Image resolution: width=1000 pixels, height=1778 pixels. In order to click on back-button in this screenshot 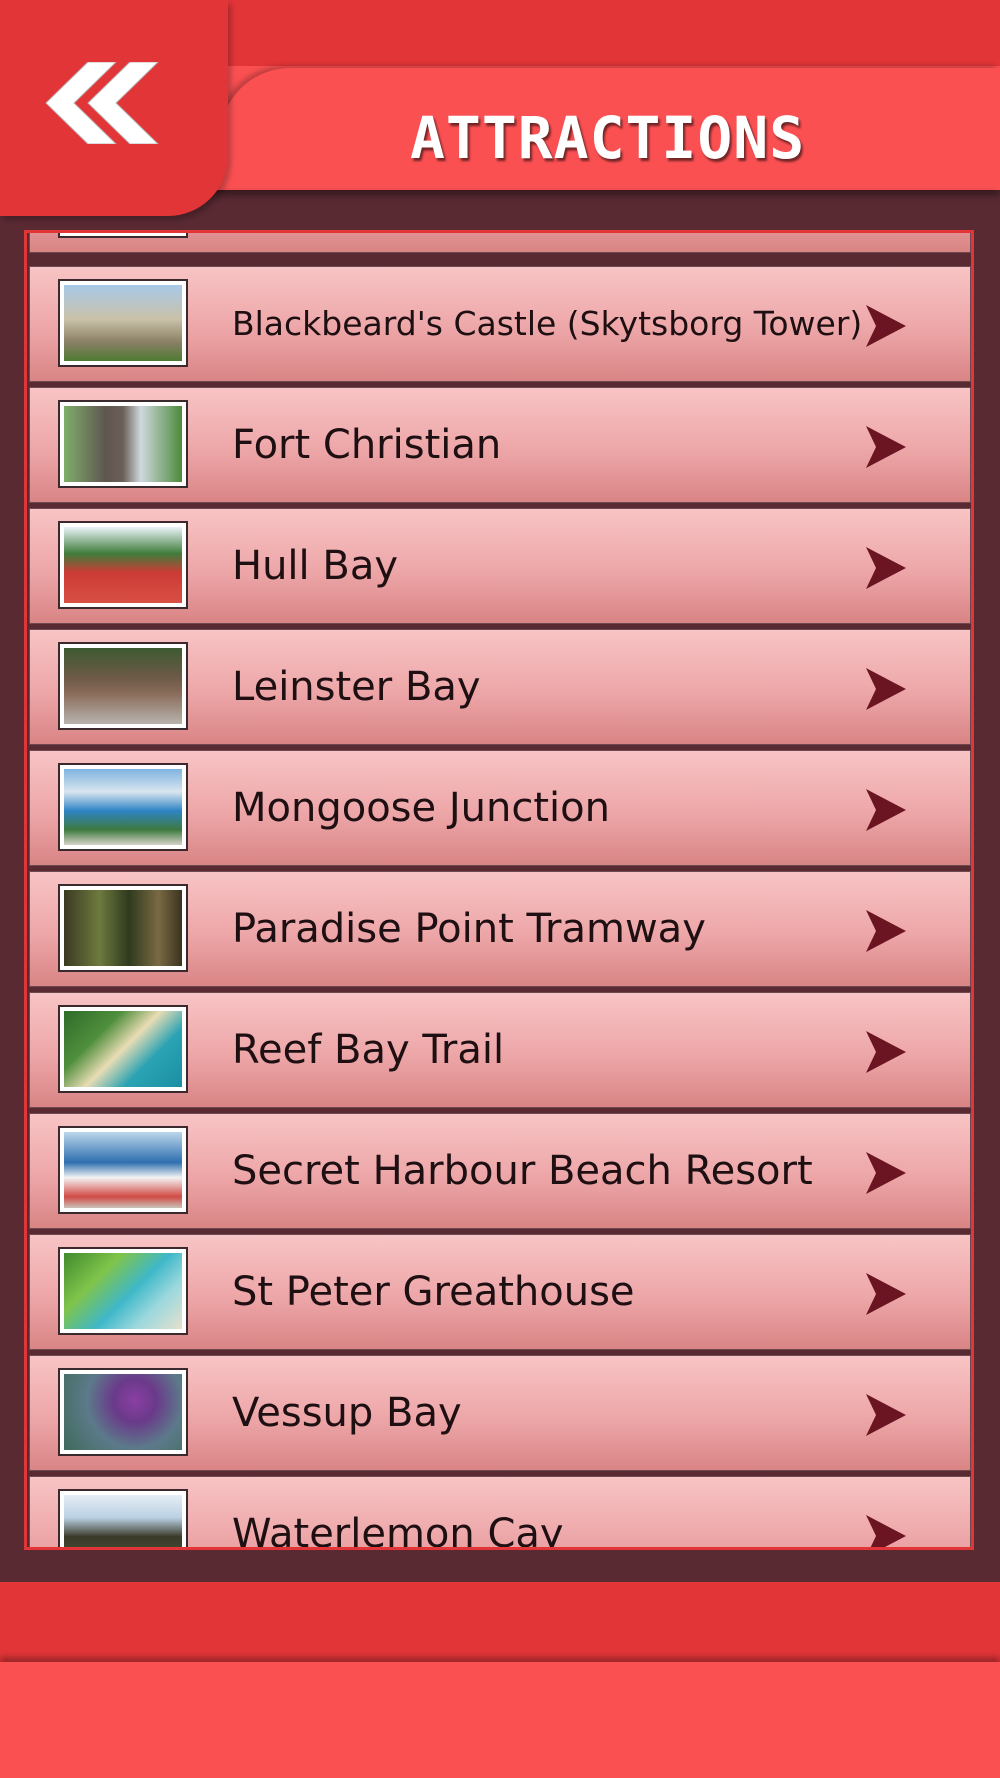, I will do `click(114, 108)`.